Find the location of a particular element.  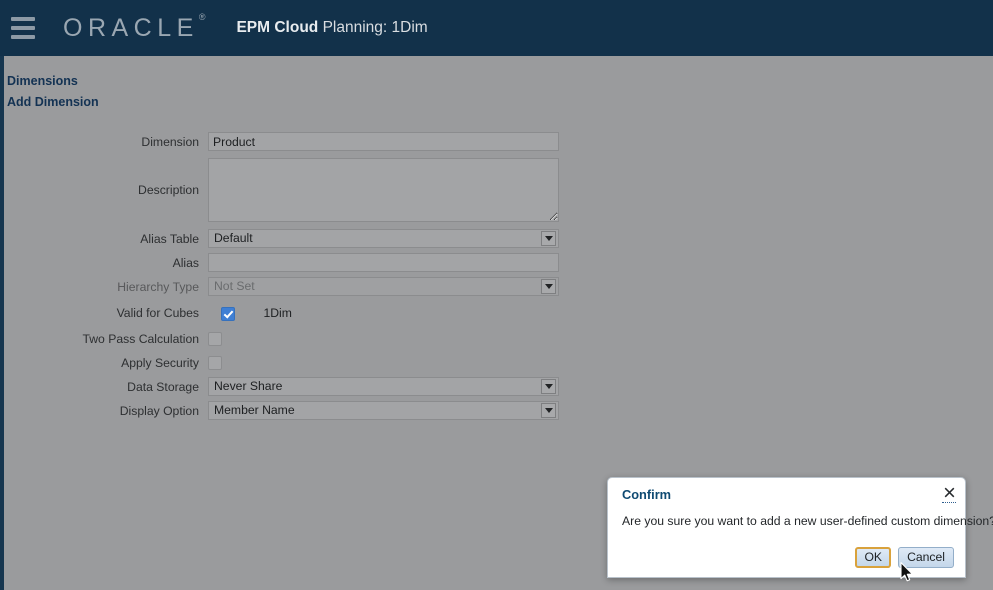

data-storage-label: Data Storage is located at coordinates (163, 387).